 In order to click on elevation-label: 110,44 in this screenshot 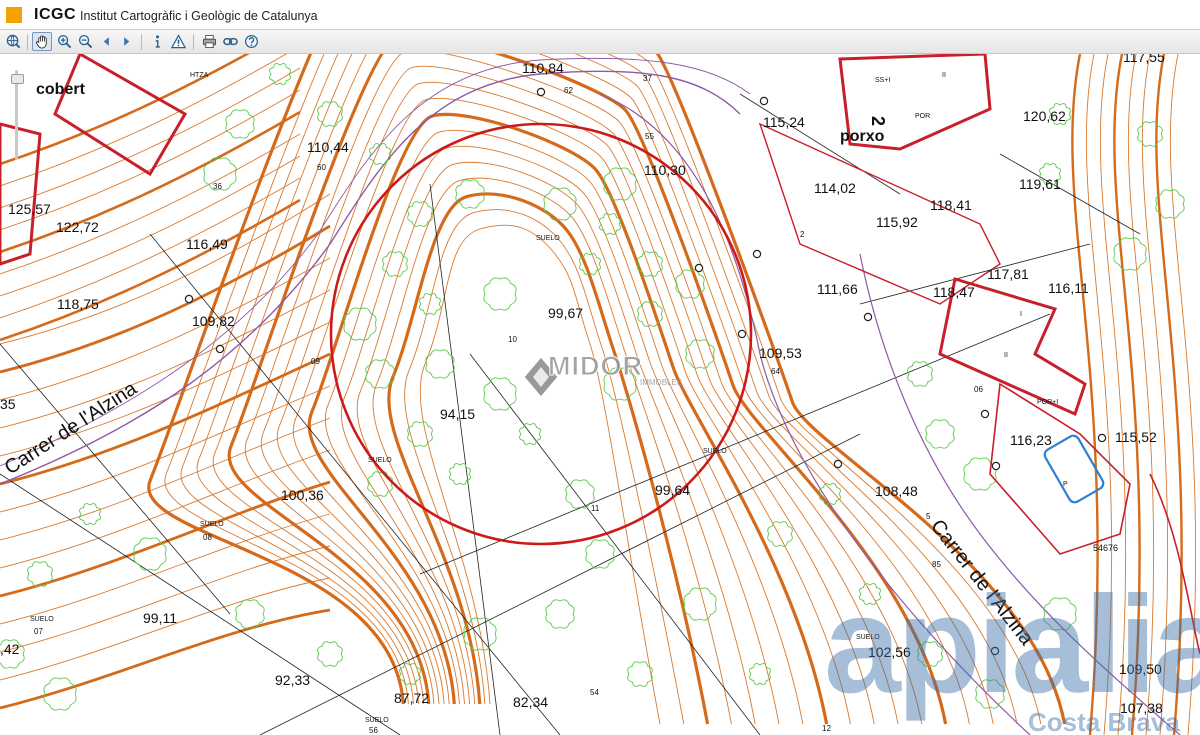, I will do `click(328, 147)`.